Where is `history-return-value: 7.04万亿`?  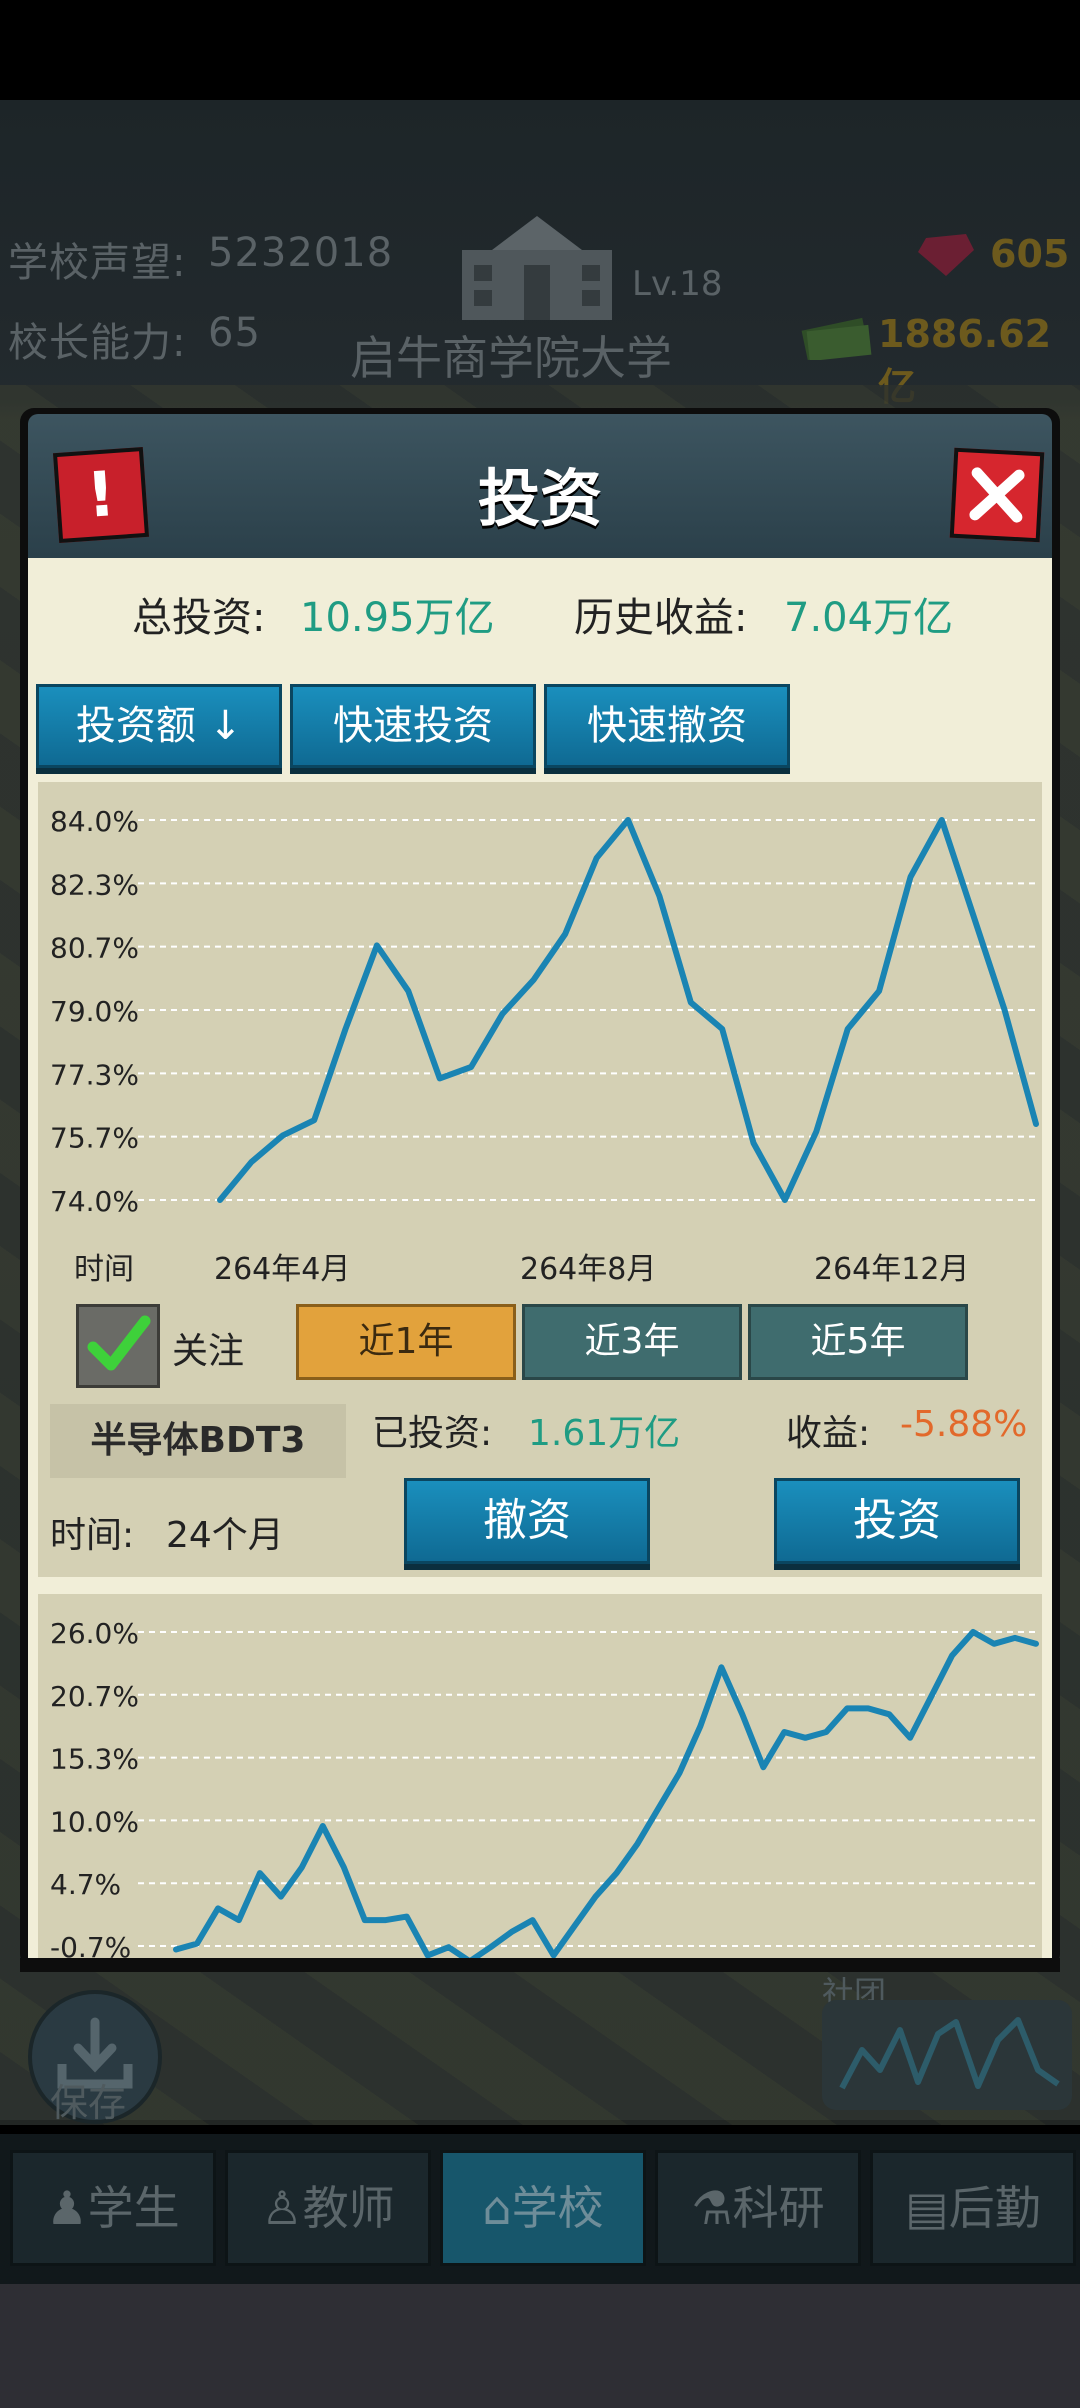 history-return-value: 7.04万亿 is located at coordinates (869, 618).